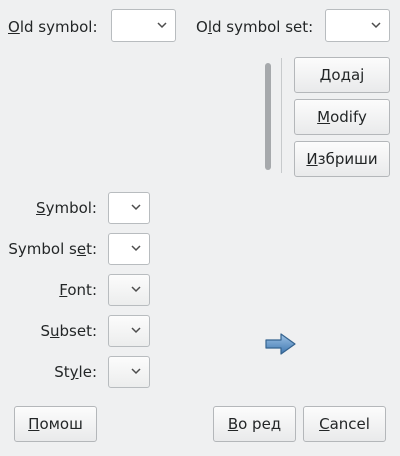 The image size is (400, 456). I want to click on symbol-set-label-accel: e, so click(81, 249).